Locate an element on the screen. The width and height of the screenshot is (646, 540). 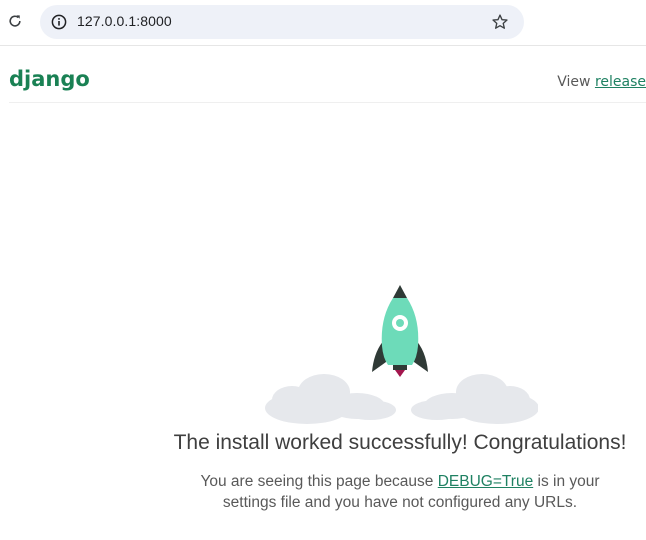
release-notes: View release is located at coordinates (601, 82).